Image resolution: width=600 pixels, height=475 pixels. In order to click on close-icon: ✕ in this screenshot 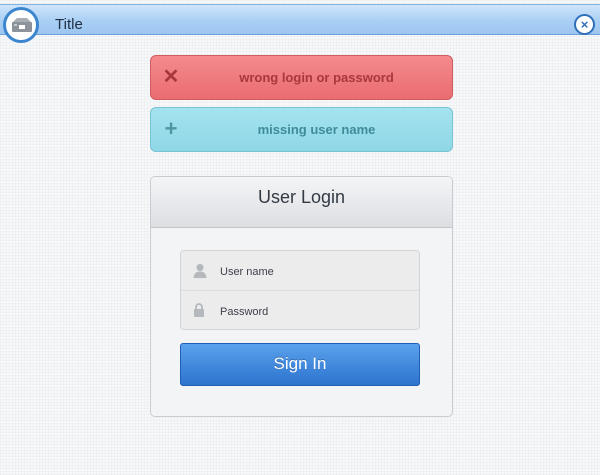, I will do `click(171, 77)`.